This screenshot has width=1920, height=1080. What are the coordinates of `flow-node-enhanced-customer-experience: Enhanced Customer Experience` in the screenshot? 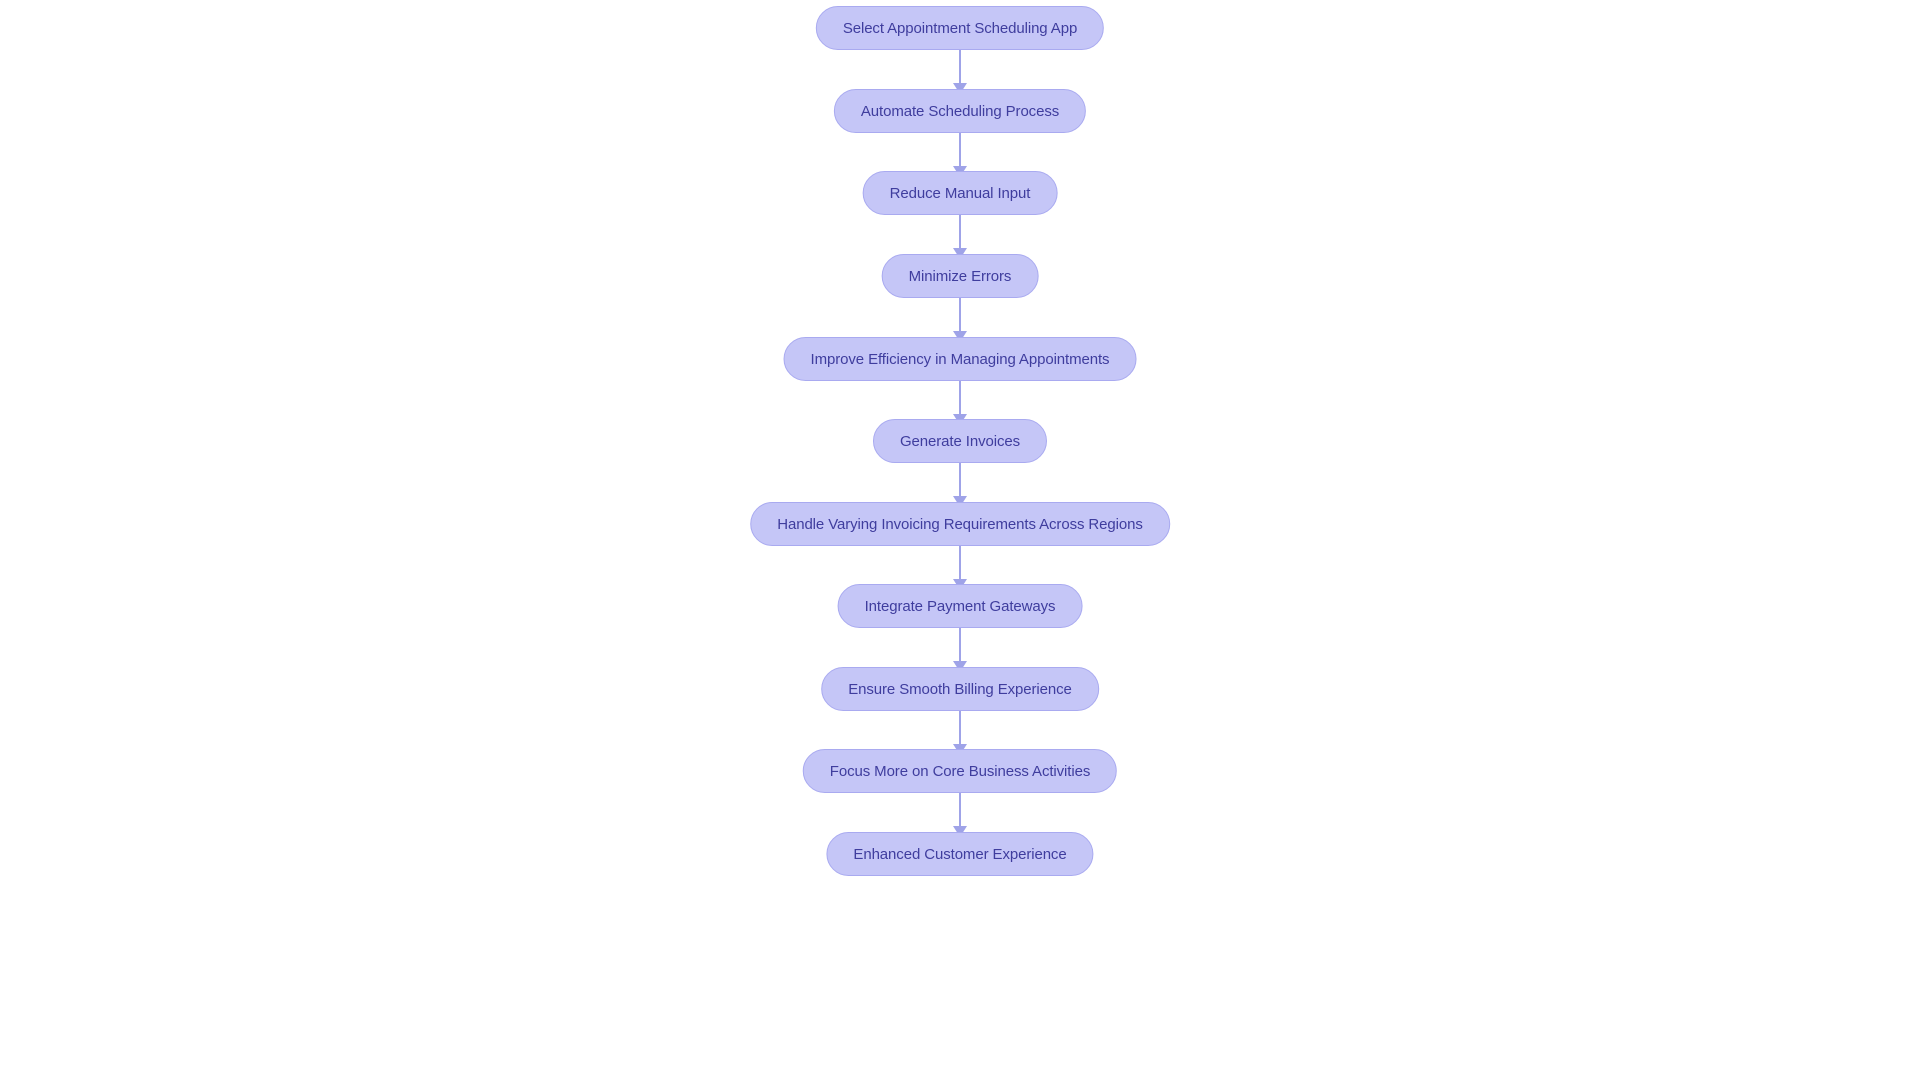 It's located at (960, 854).